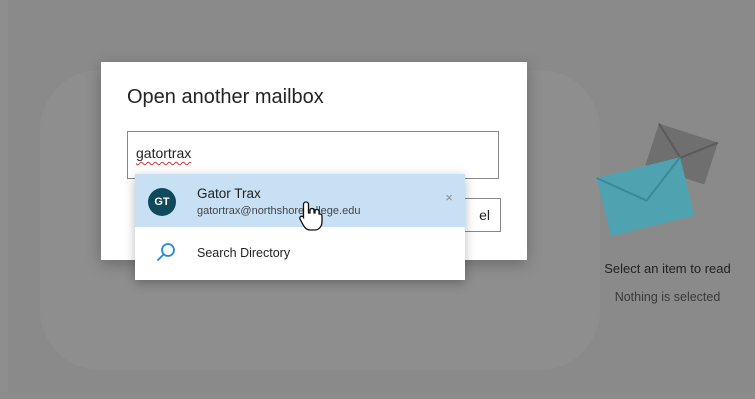  What do you see at coordinates (162, 202) in the screenshot?
I see `avatar: GT` at bounding box center [162, 202].